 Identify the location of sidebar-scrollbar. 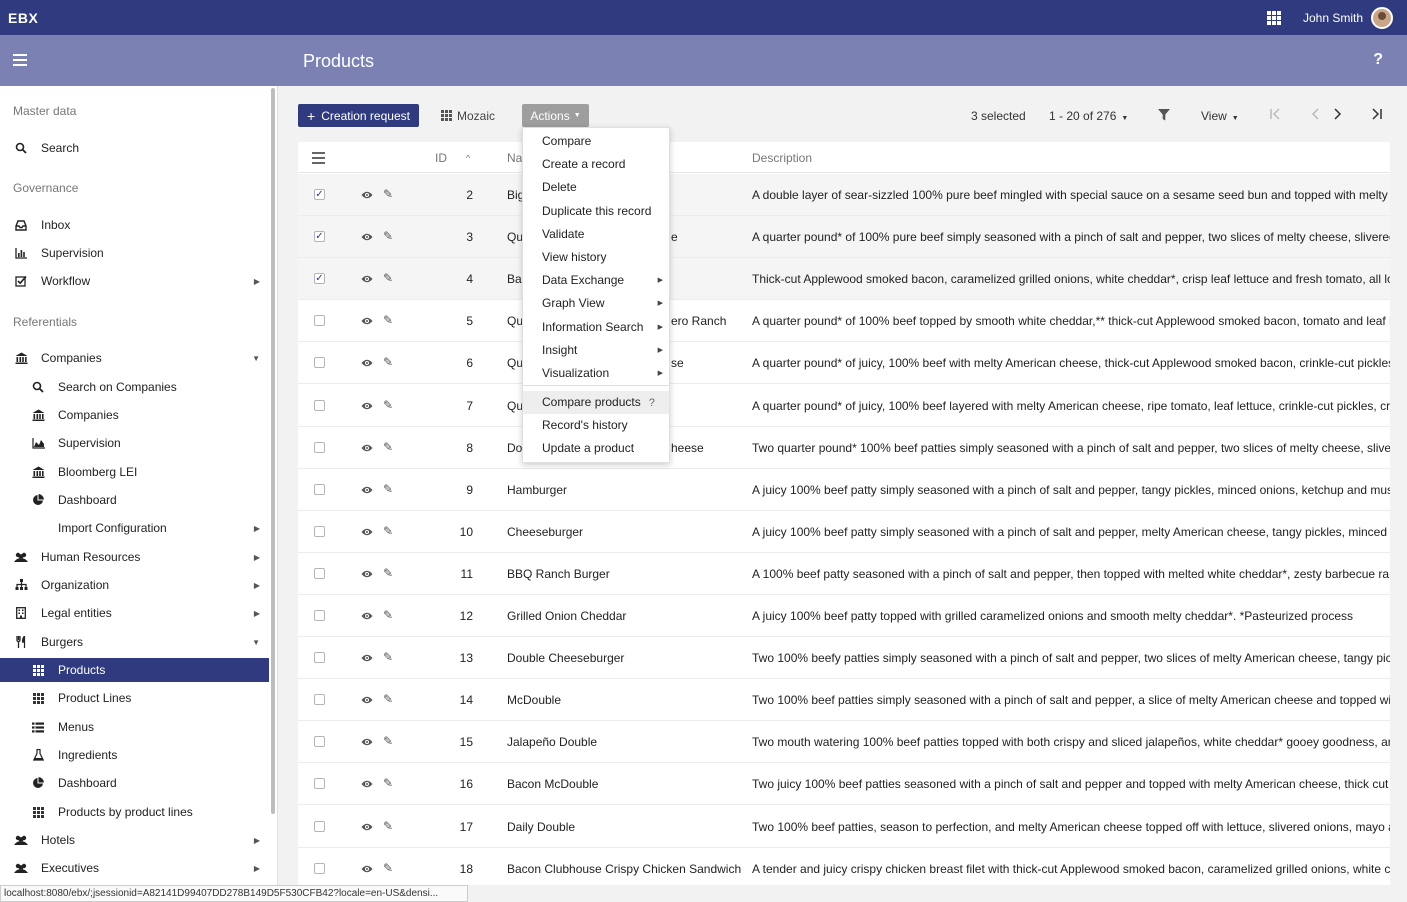
(273, 451).